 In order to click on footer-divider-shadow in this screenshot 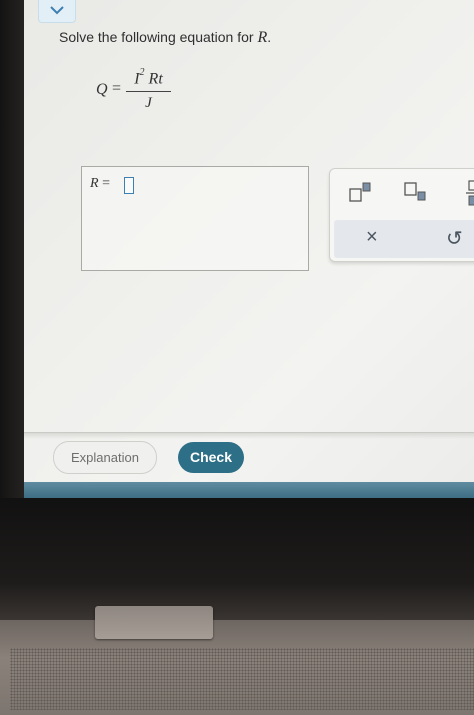, I will do `click(249, 436)`.